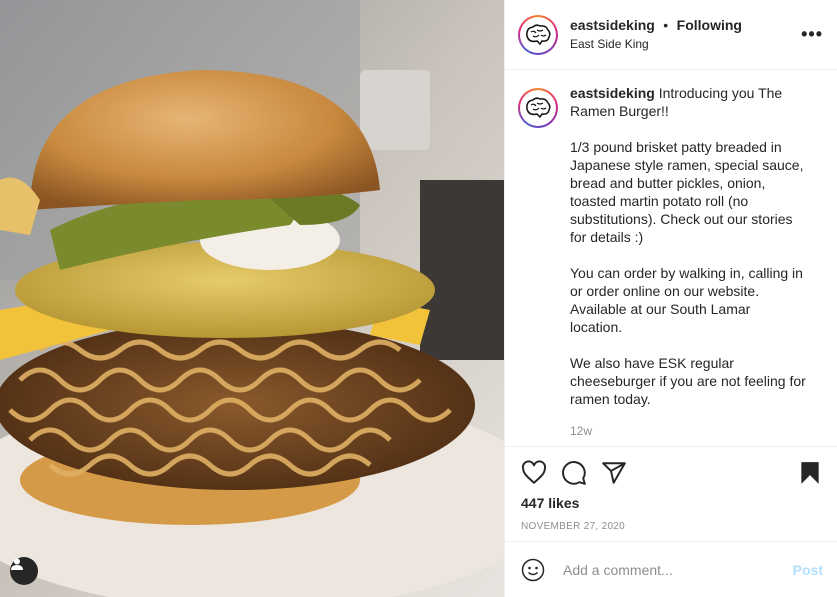 The width and height of the screenshot is (837, 597). What do you see at coordinates (709, 25) in the screenshot?
I see `following-button: Following` at bounding box center [709, 25].